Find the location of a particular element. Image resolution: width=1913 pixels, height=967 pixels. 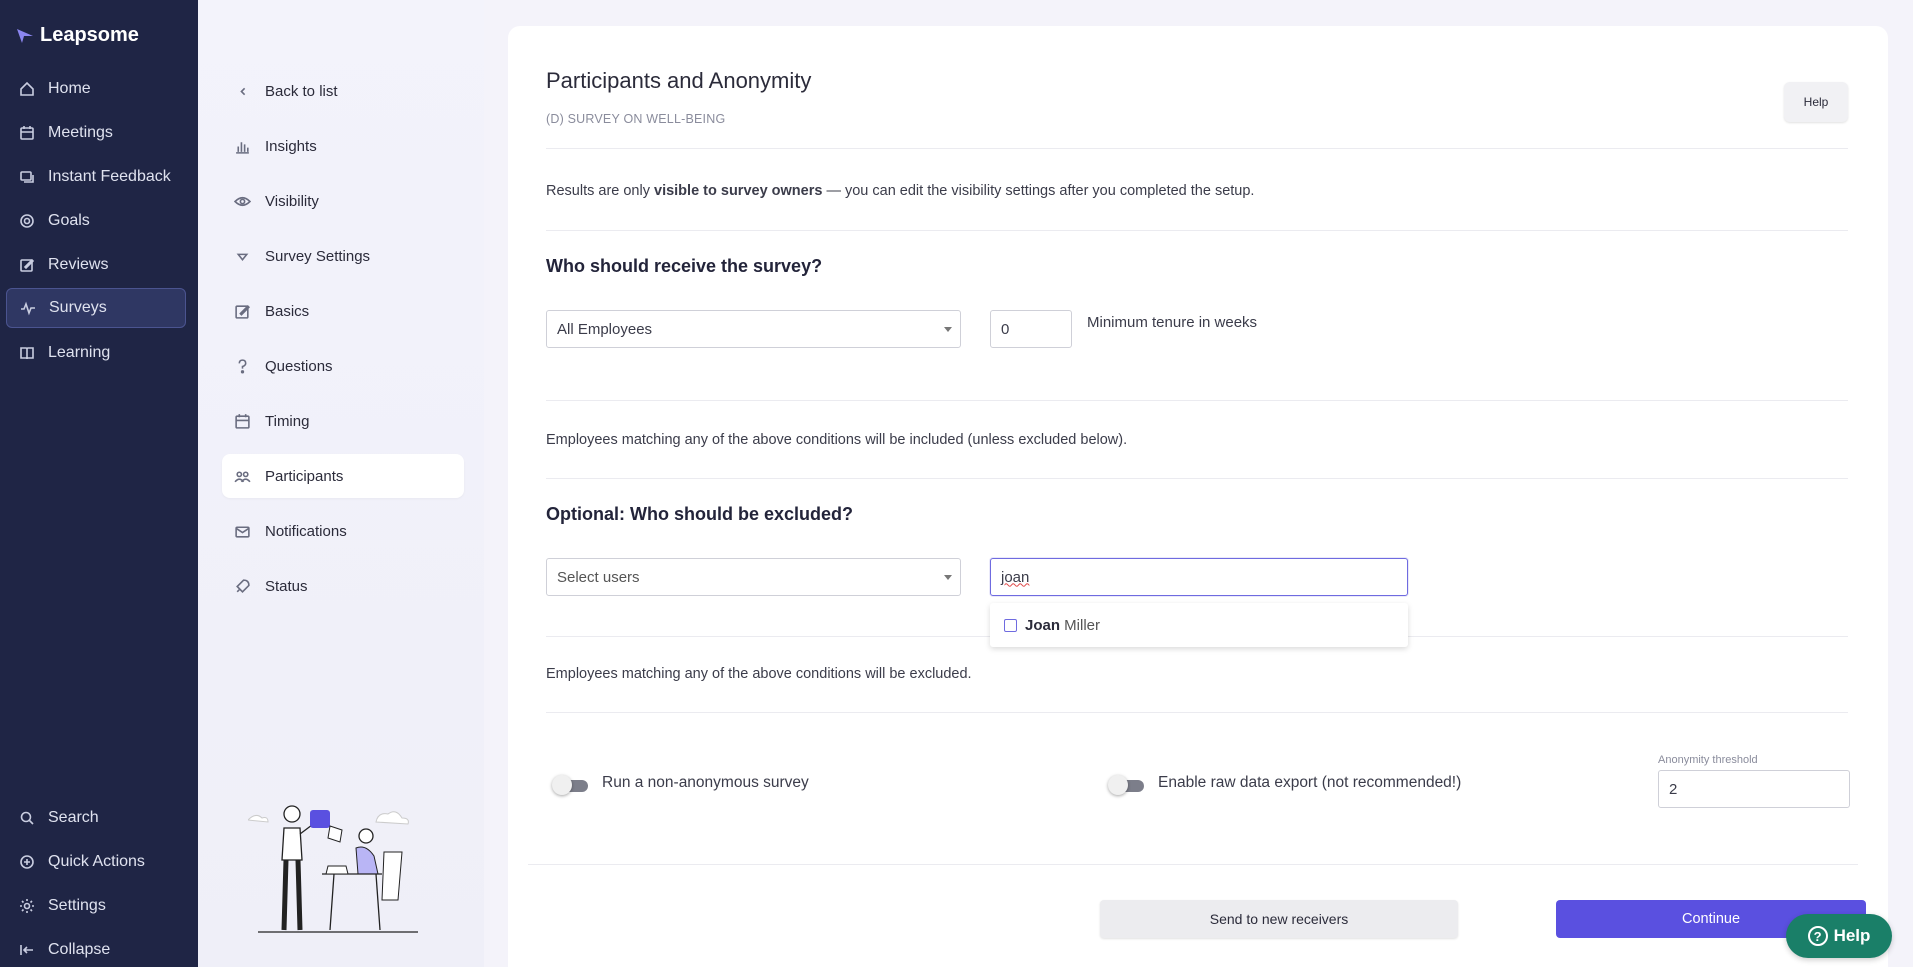

nav-item-learning: Learning is located at coordinates (96, 353).